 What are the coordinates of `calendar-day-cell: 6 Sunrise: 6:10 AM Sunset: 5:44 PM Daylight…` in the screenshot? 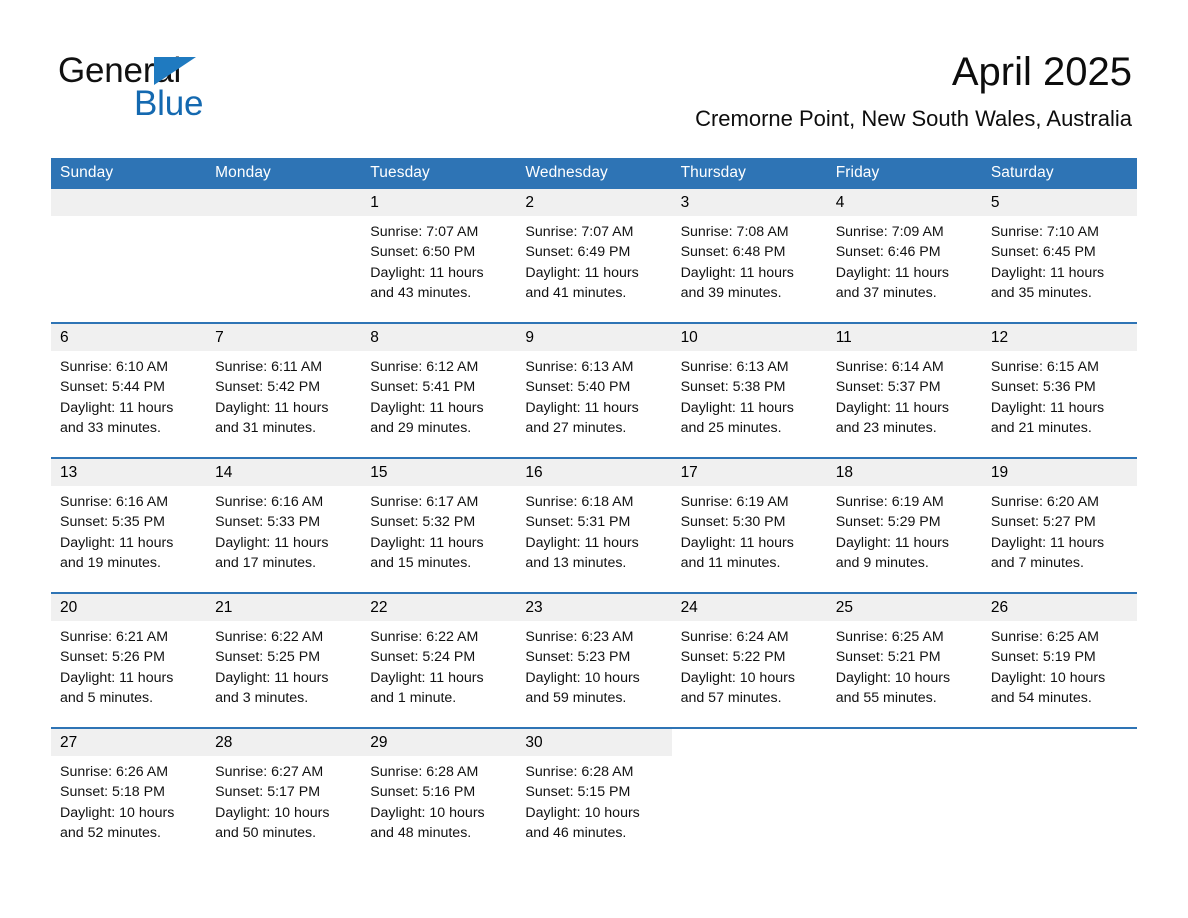 It's located at (129, 390).